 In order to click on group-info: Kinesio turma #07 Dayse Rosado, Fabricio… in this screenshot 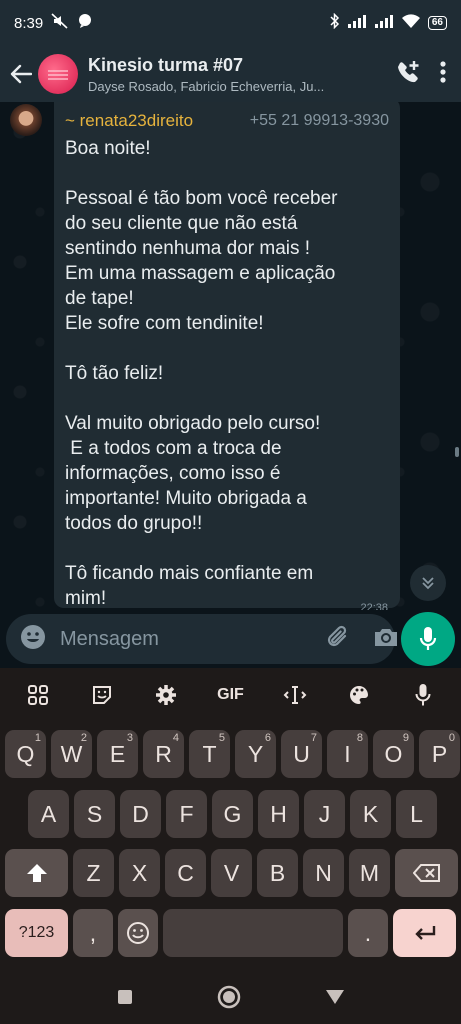, I will do `click(241, 74)`.